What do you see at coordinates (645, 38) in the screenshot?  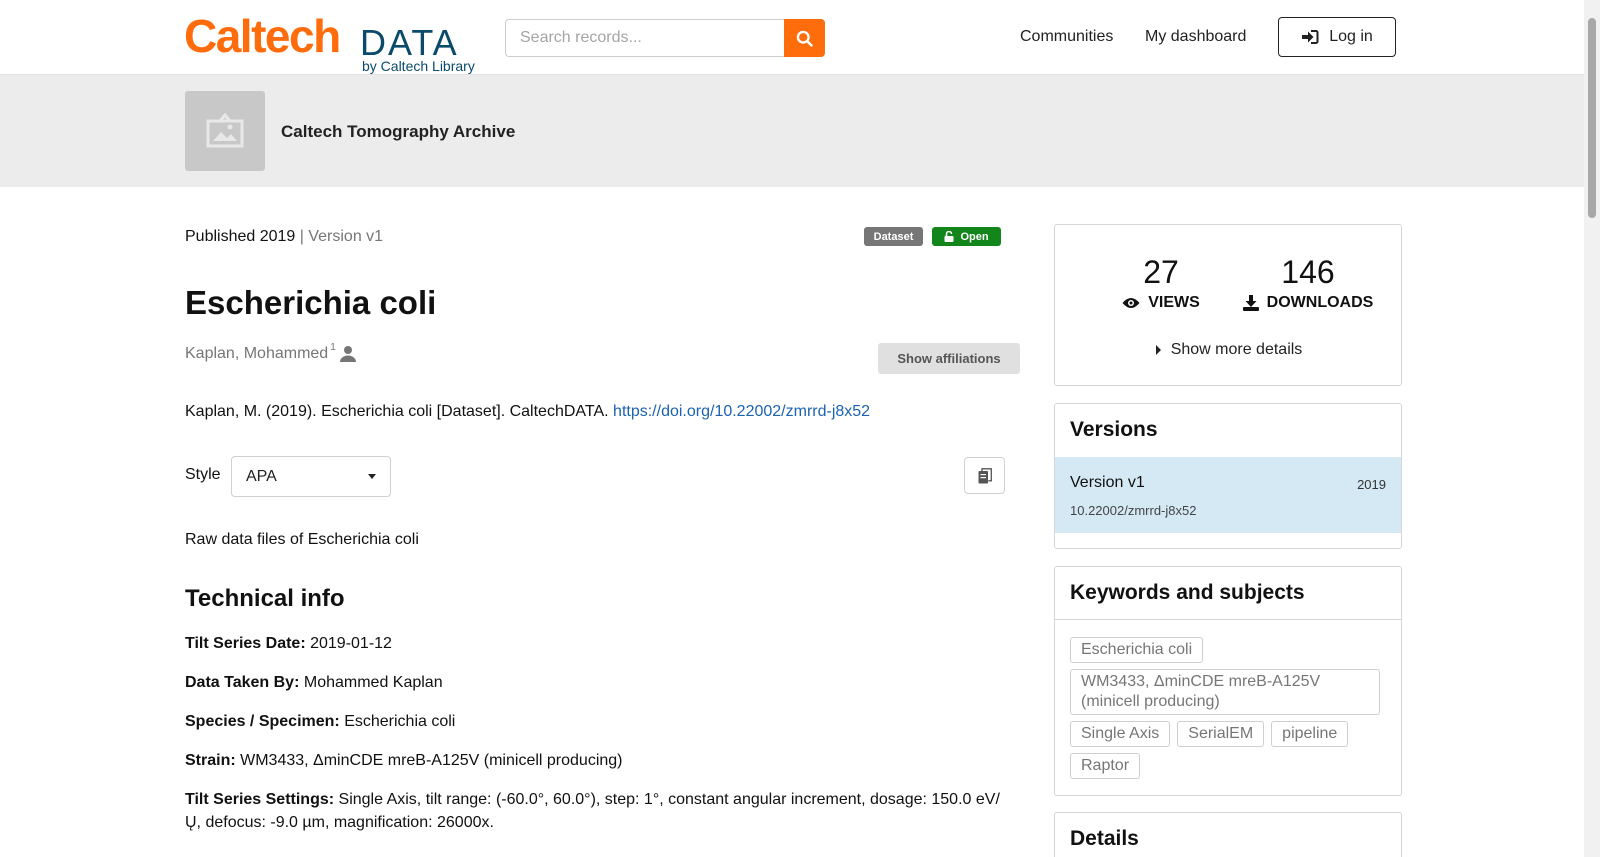 I see `search-input` at bounding box center [645, 38].